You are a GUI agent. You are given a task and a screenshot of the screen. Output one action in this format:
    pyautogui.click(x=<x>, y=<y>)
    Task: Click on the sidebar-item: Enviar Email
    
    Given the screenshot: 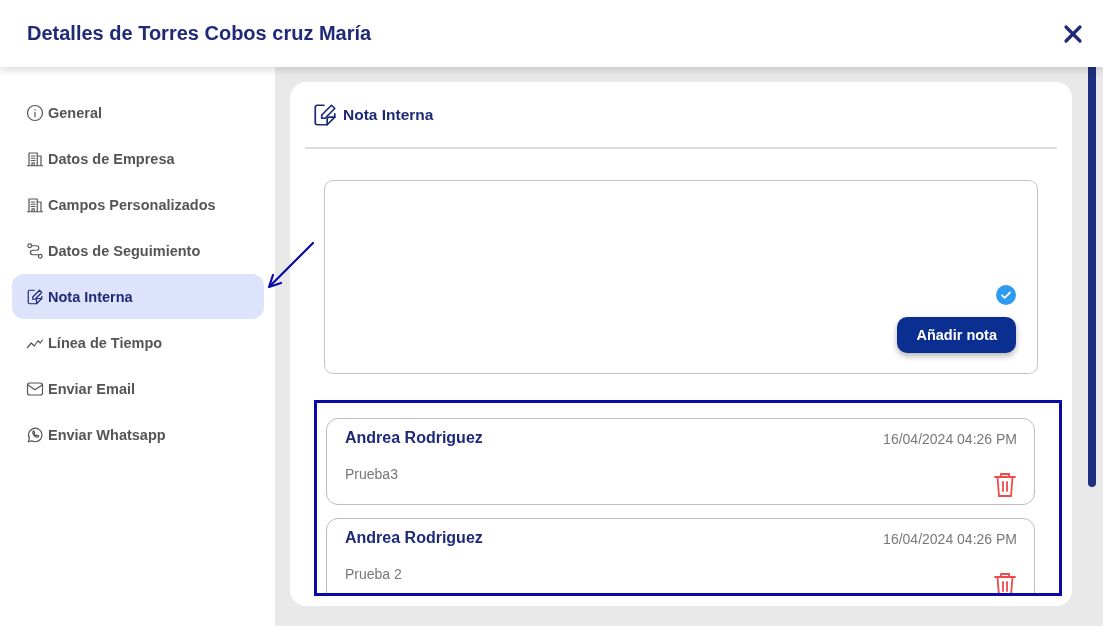 What is the action you would take?
    pyautogui.click(x=138, y=388)
    